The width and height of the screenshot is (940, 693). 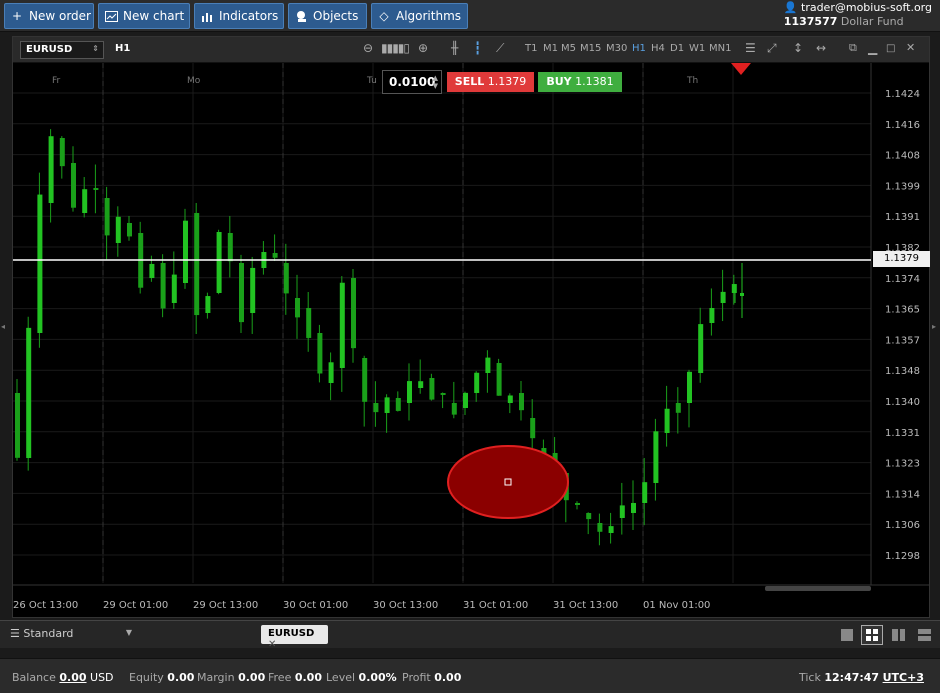 I want to click on close-icon: ✕, so click(x=910, y=47).